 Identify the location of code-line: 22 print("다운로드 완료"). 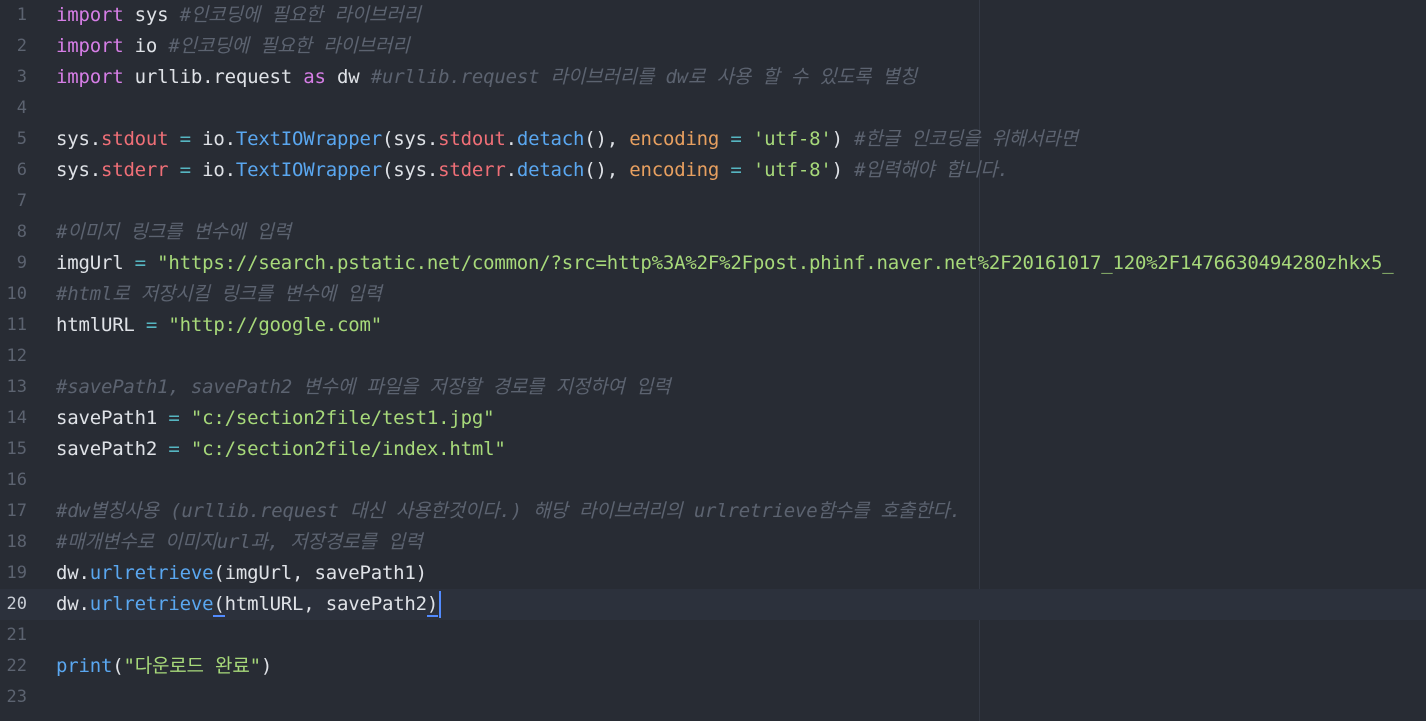
(713, 666).